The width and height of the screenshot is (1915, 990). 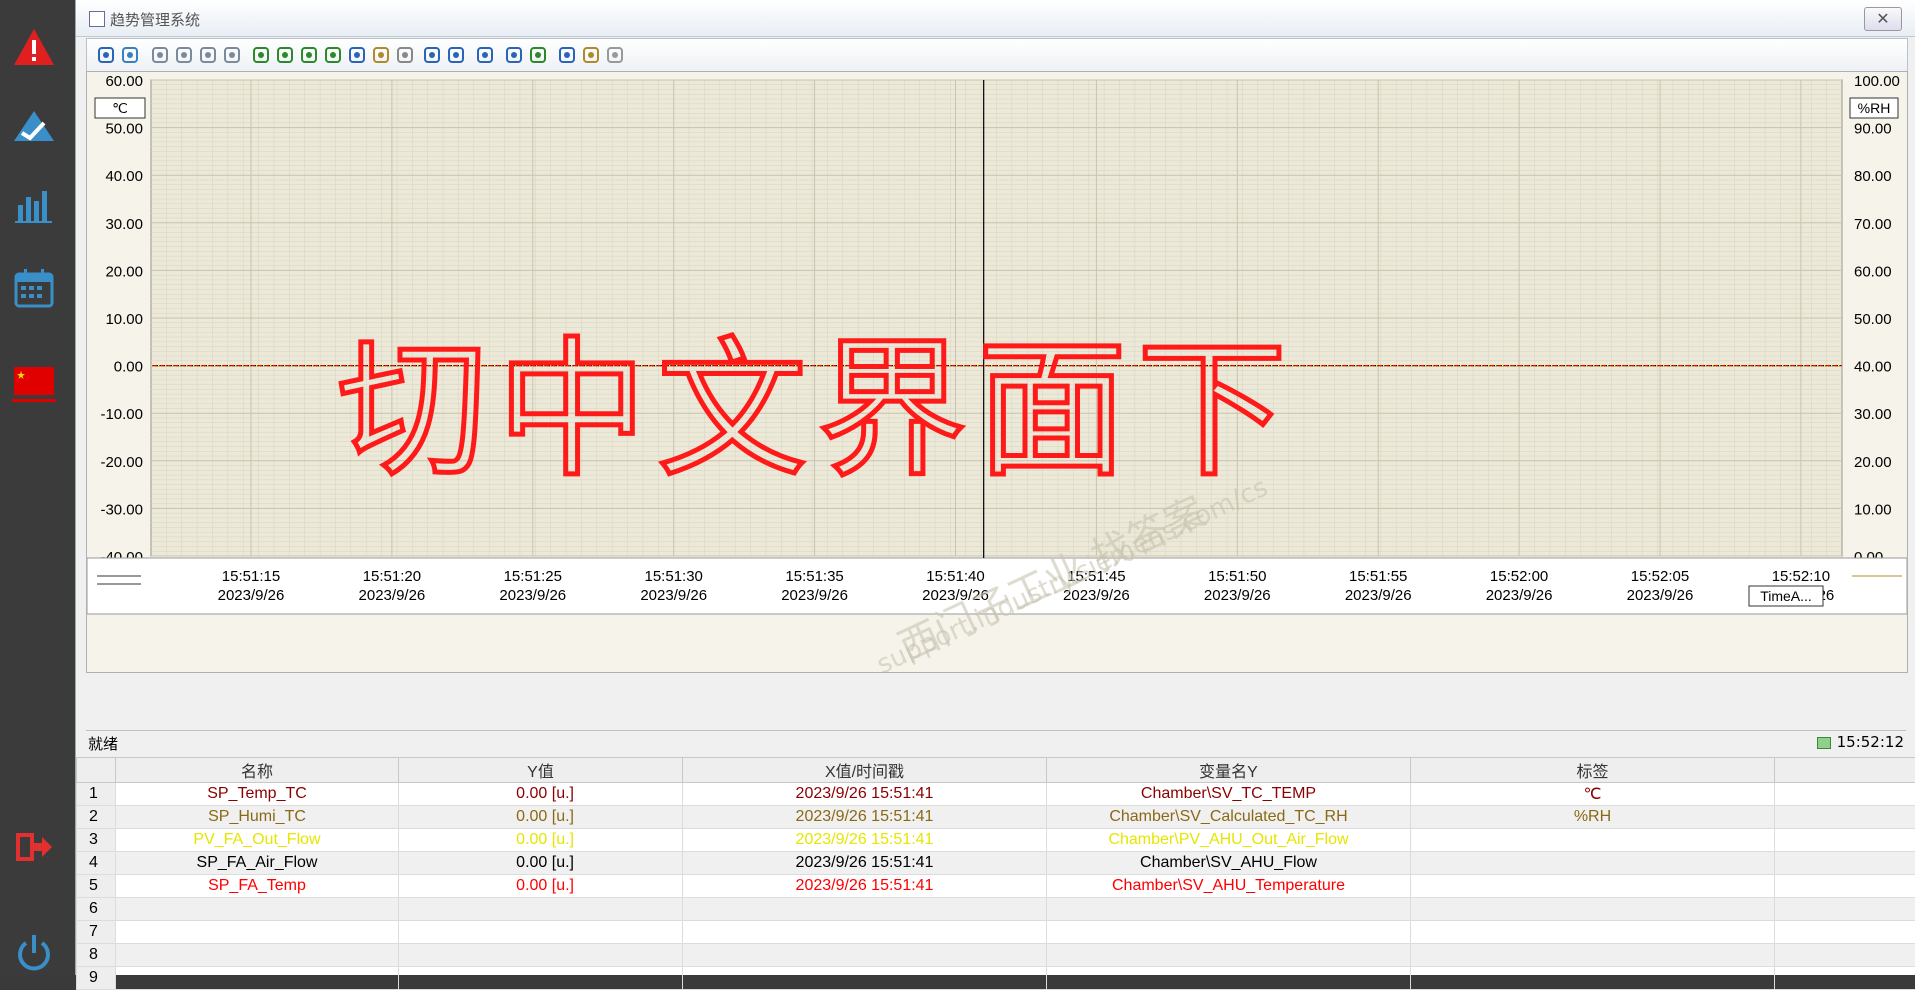 I want to click on prev-button, so click(x=184, y=55).